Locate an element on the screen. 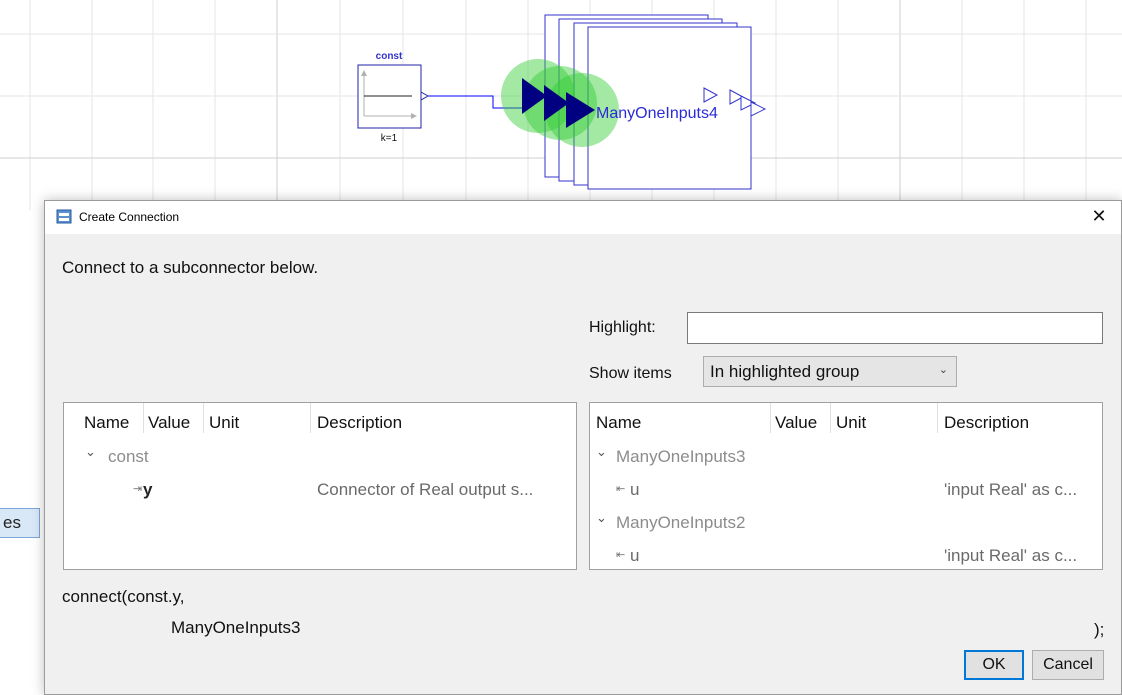 The image size is (1122, 695). const-block-name: const is located at coordinates (389, 56).